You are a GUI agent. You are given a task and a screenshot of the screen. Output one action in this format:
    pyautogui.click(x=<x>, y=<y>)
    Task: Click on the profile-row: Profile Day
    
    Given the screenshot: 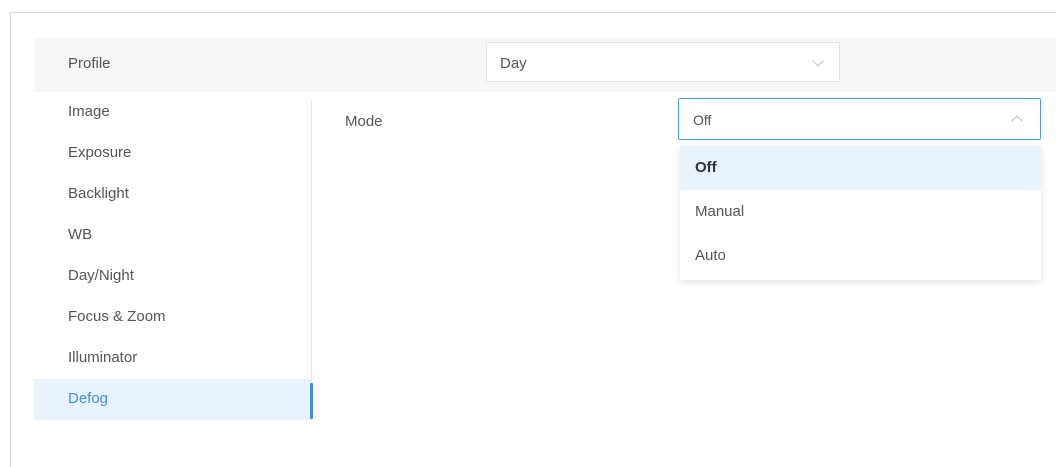 What is the action you would take?
    pyautogui.click(x=545, y=65)
    